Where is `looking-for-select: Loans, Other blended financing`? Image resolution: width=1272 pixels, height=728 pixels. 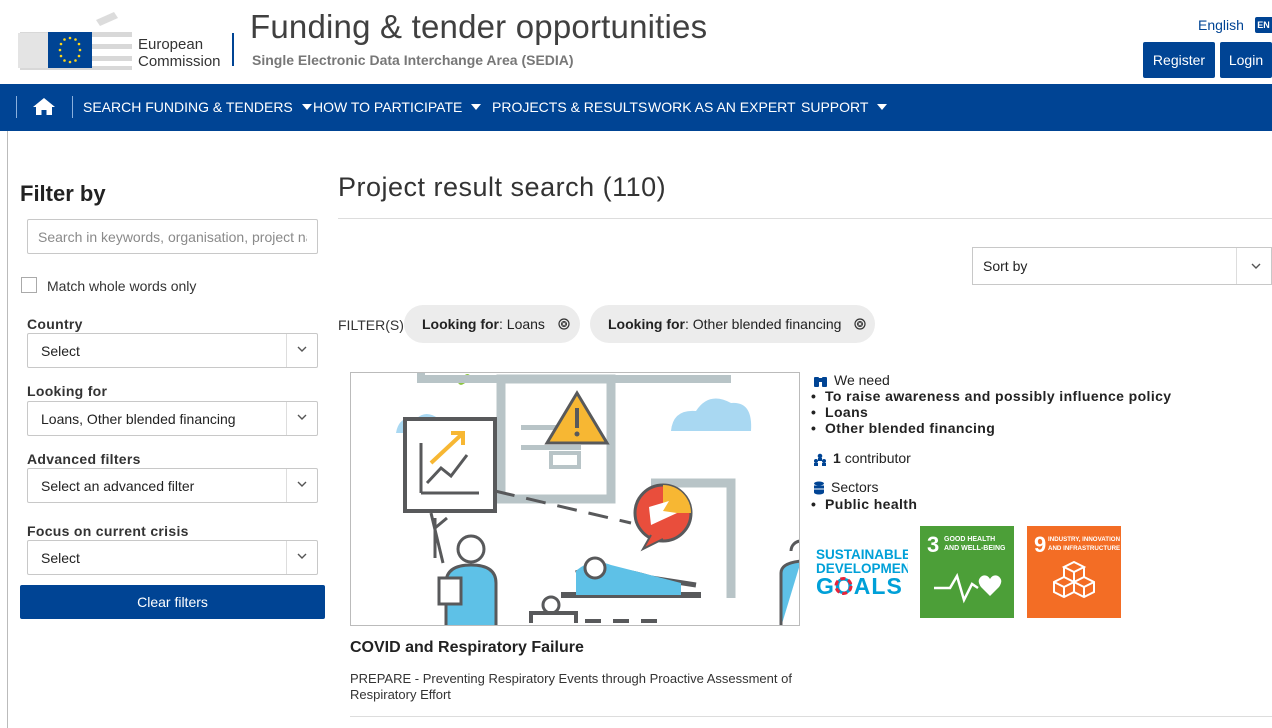
looking-for-select: Loans, Other blended financing is located at coordinates (172, 418).